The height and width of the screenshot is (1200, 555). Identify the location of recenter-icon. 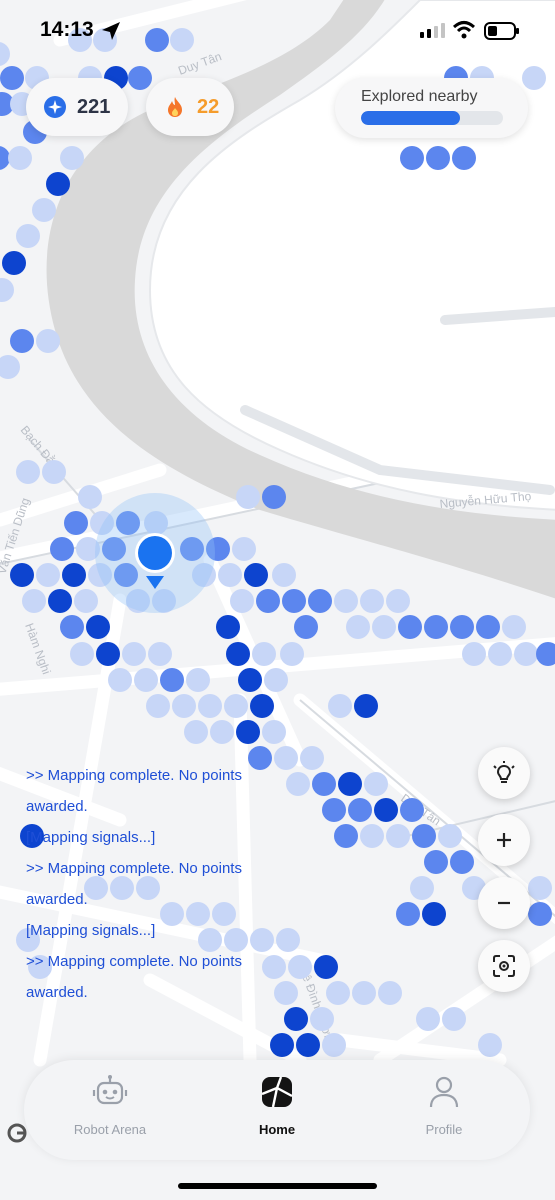
(504, 966).